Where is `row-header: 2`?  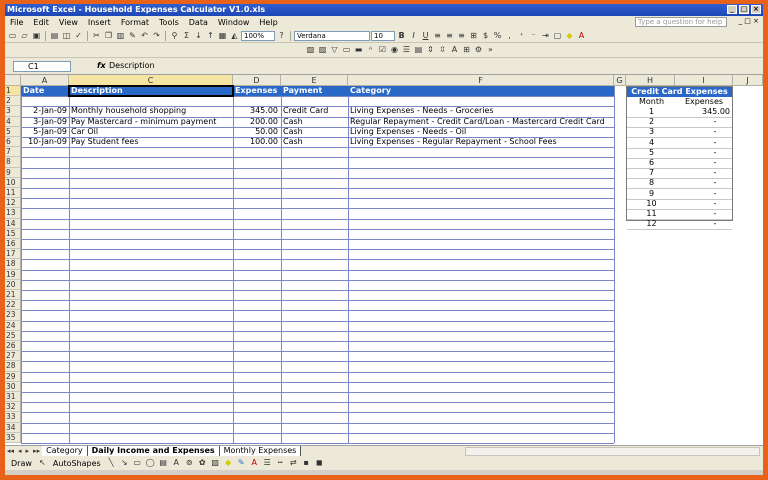
row-header: 2 is located at coordinates (13, 101).